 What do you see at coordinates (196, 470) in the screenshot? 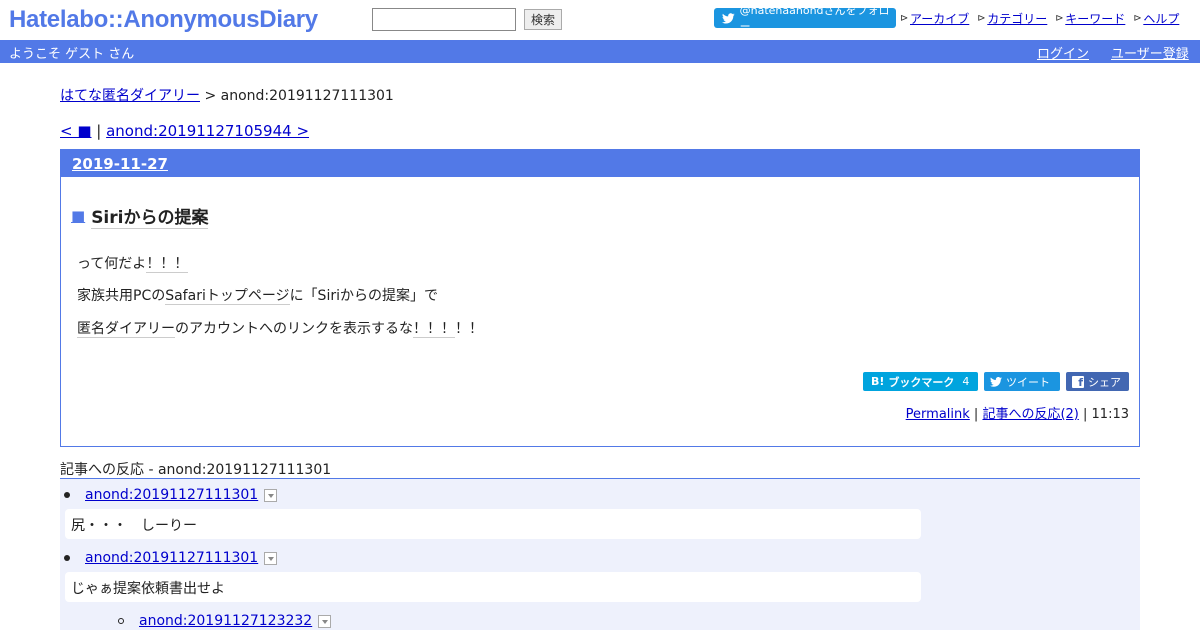
I see `reactions-heading: 記事への反応 - anond:20191127111301` at bounding box center [196, 470].